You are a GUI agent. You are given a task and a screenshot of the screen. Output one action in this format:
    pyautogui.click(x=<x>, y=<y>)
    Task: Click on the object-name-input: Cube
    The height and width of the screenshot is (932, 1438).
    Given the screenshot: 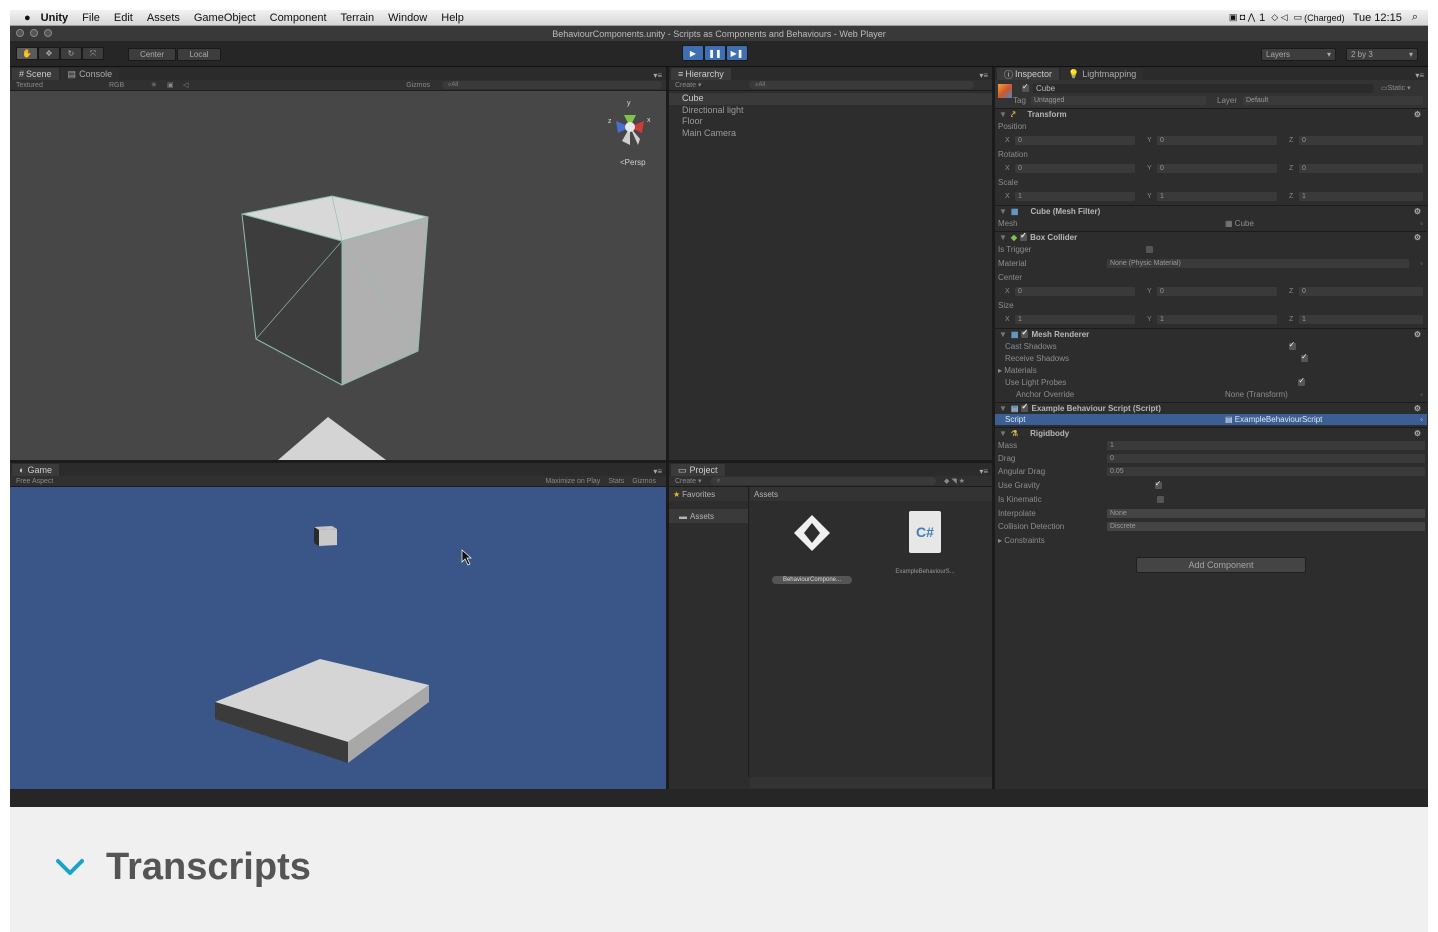 What is the action you would take?
    pyautogui.click(x=1203, y=88)
    